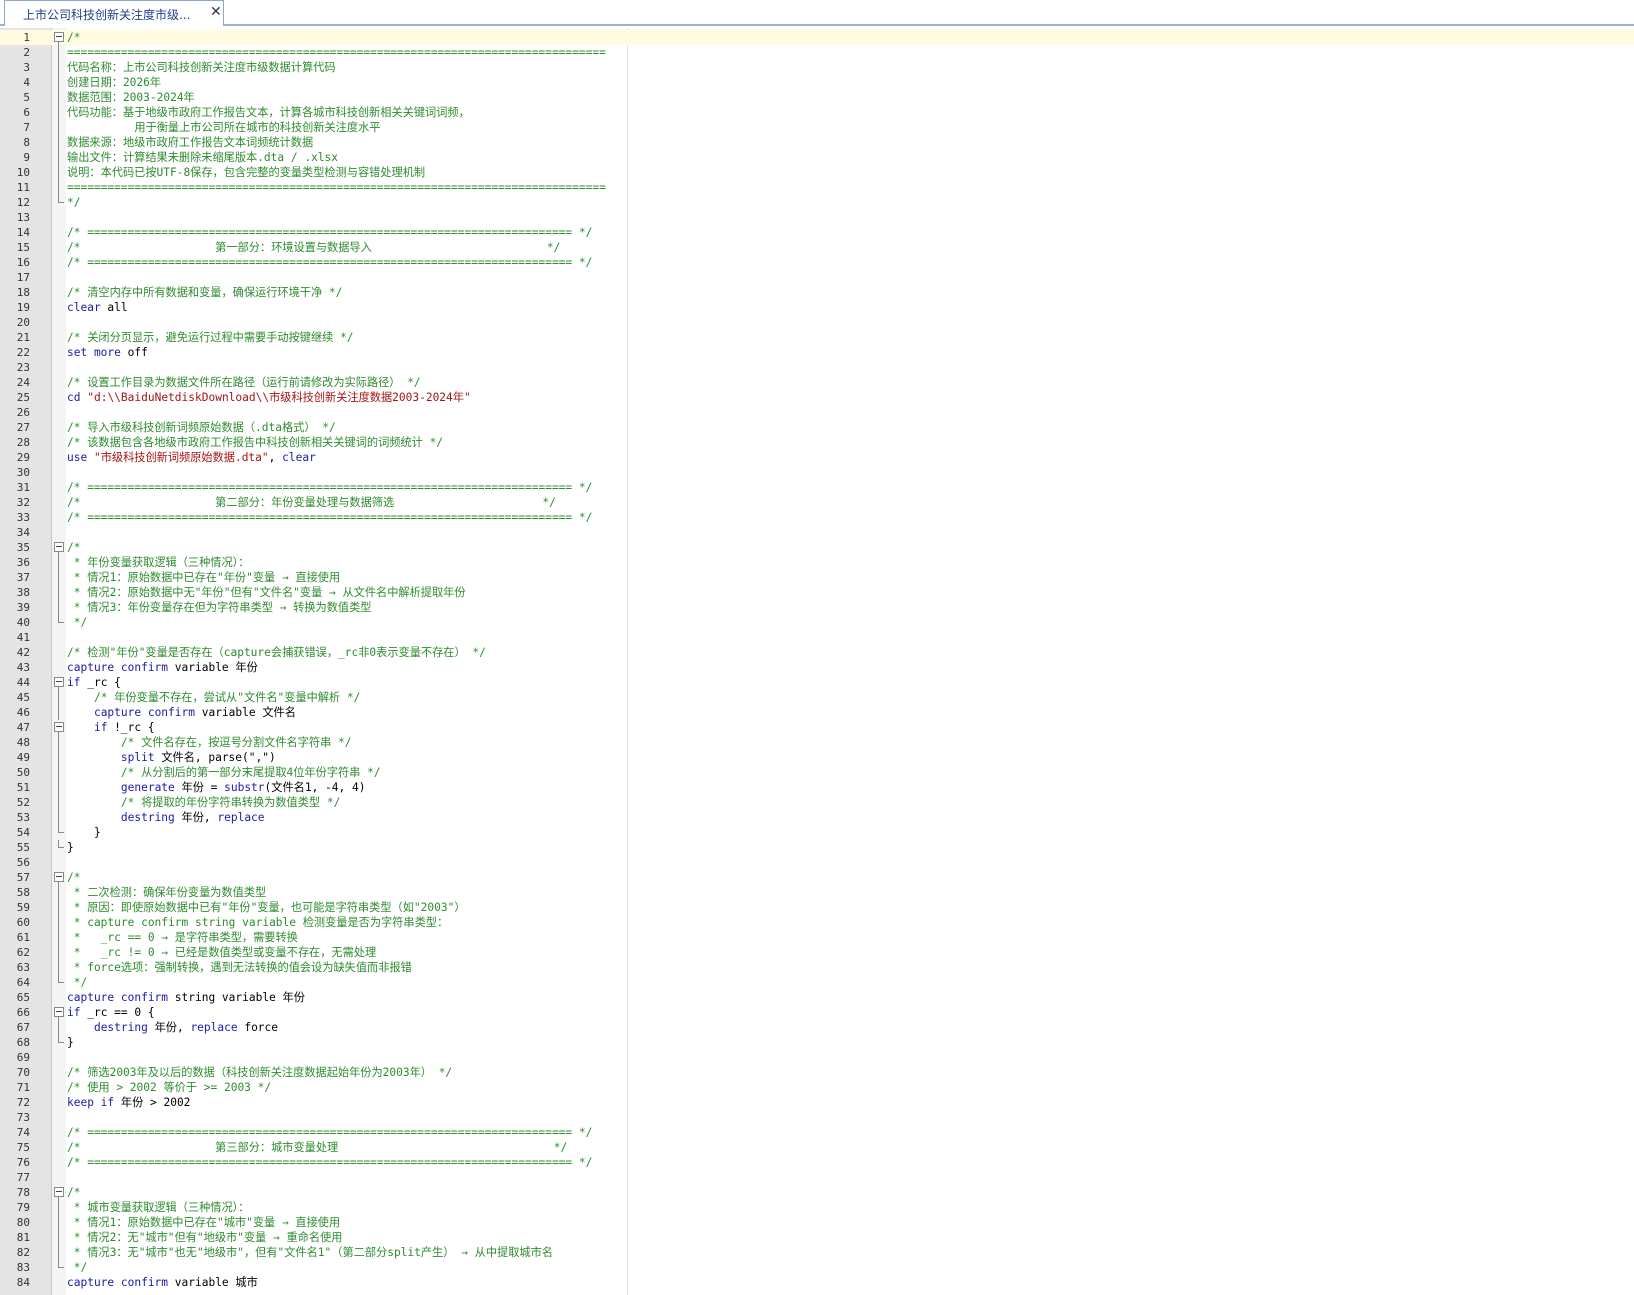  What do you see at coordinates (817, 1192) in the screenshot?
I see `code-line: 78 /*` at bounding box center [817, 1192].